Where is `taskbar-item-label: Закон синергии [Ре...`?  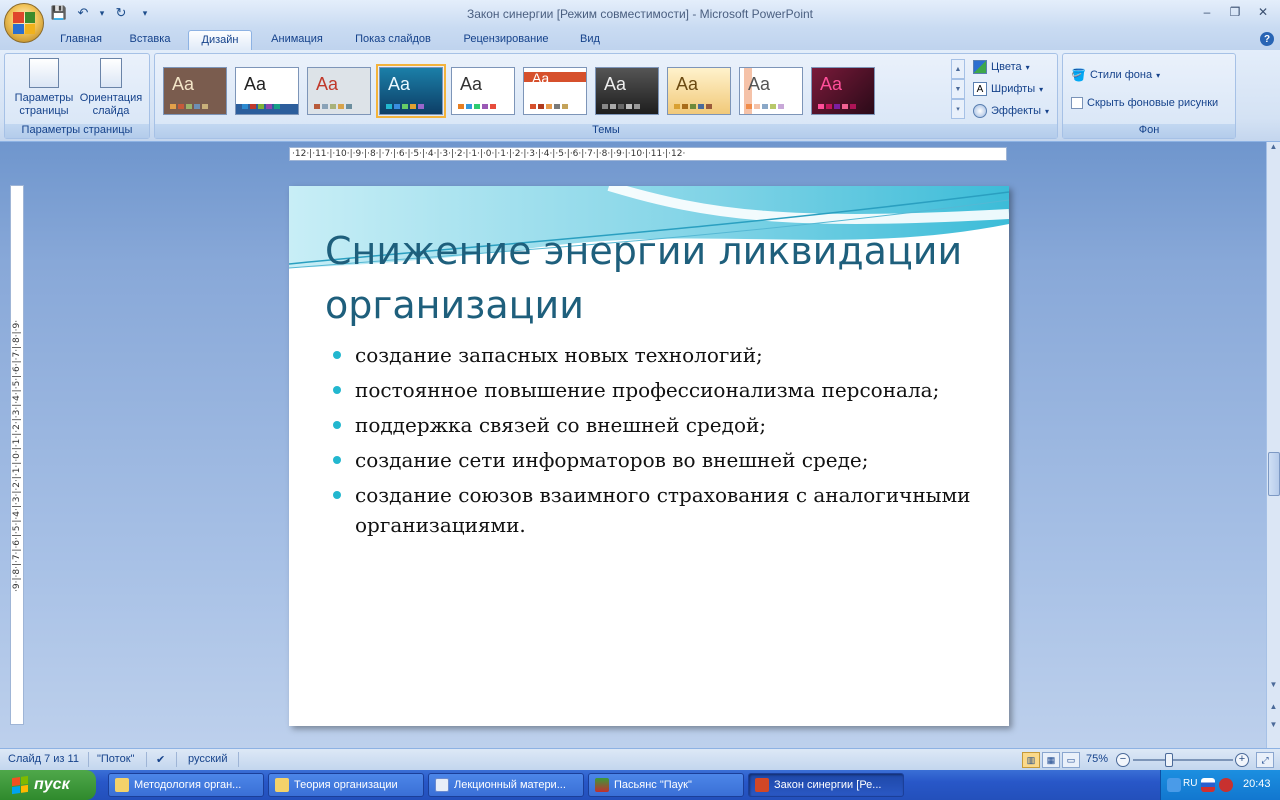 taskbar-item-label: Закон синергии [Ре... is located at coordinates (828, 785).